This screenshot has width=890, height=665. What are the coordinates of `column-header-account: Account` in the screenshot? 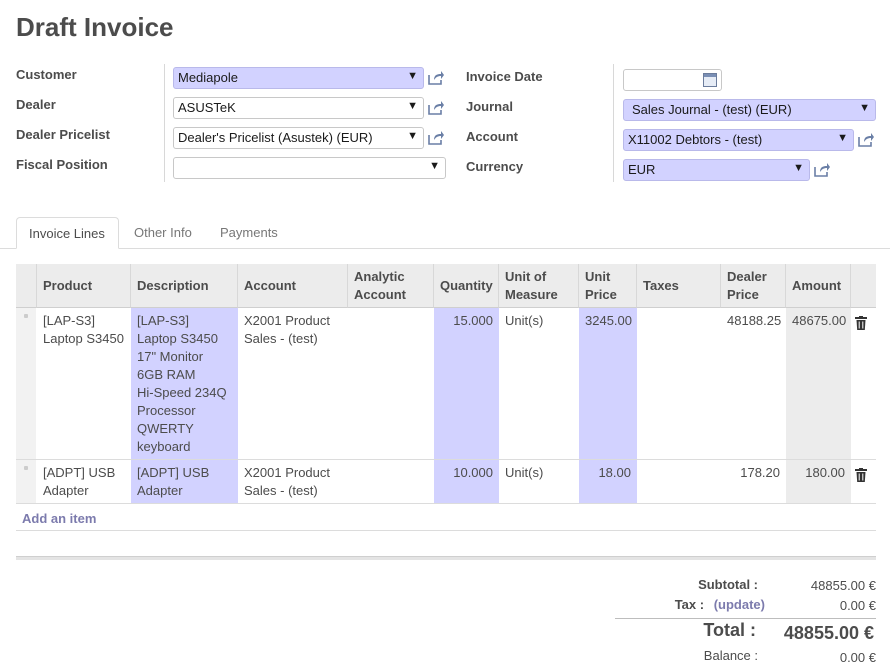 It's located at (293, 286).